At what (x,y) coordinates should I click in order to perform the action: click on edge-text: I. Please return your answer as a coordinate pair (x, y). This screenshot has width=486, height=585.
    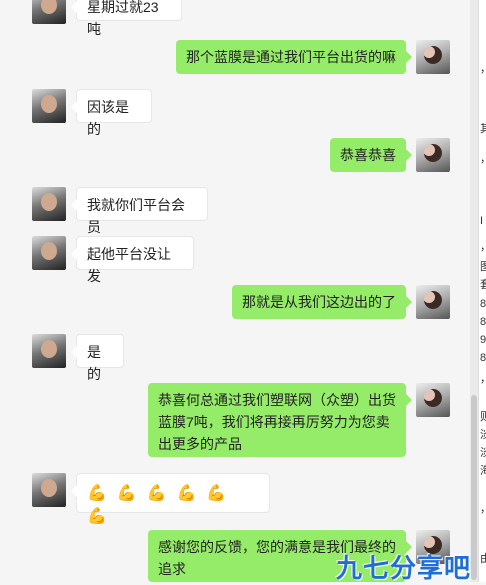
    Looking at the image, I should click on (482, 221).